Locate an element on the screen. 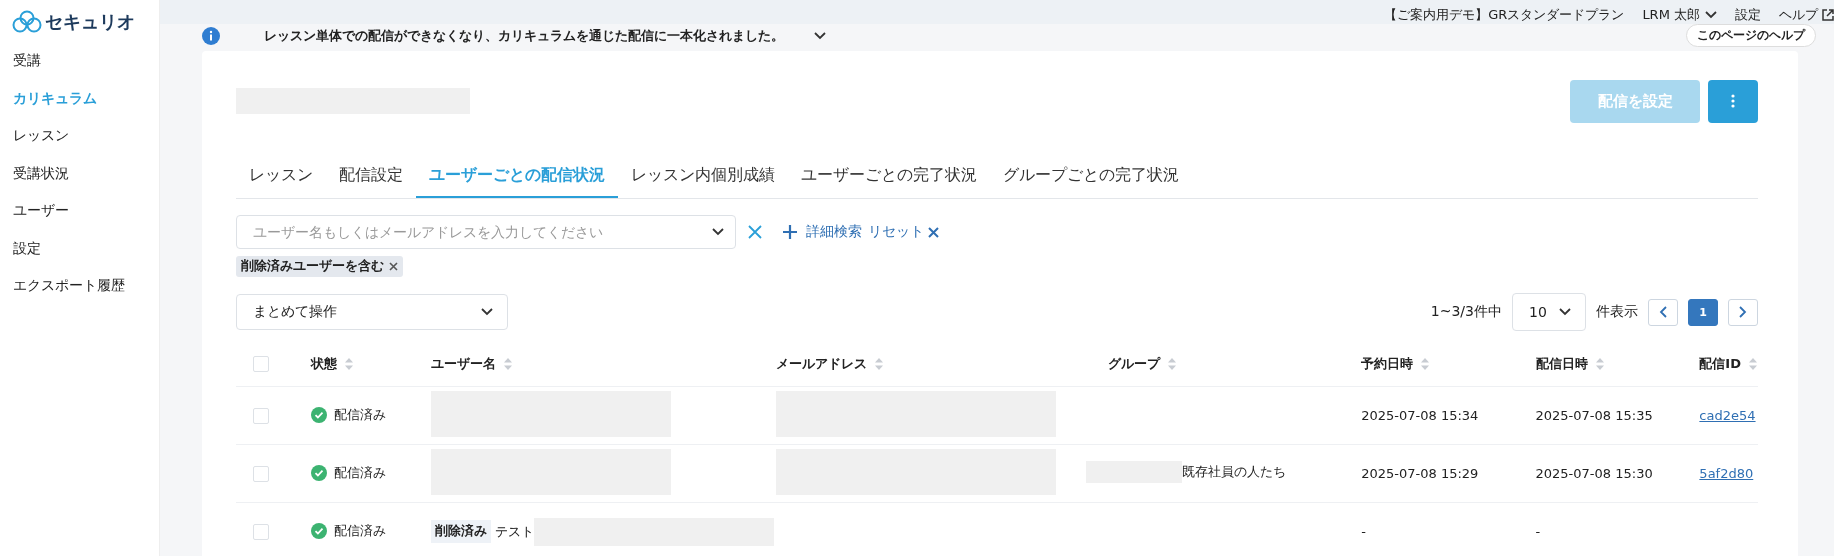  per-page-label: 件表示 is located at coordinates (1617, 312).